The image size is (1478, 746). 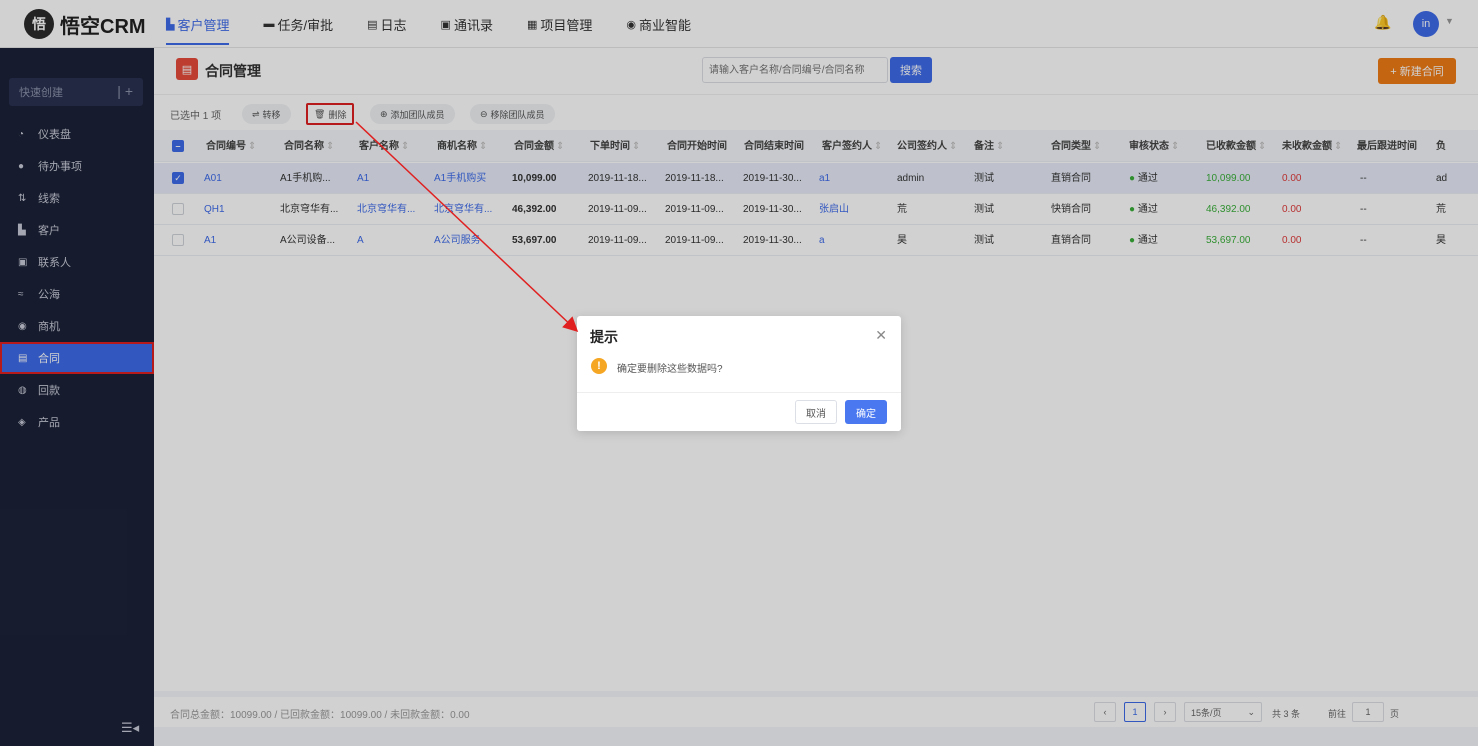 I want to click on dialog-footer: 取消 确定, so click(x=739, y=411).